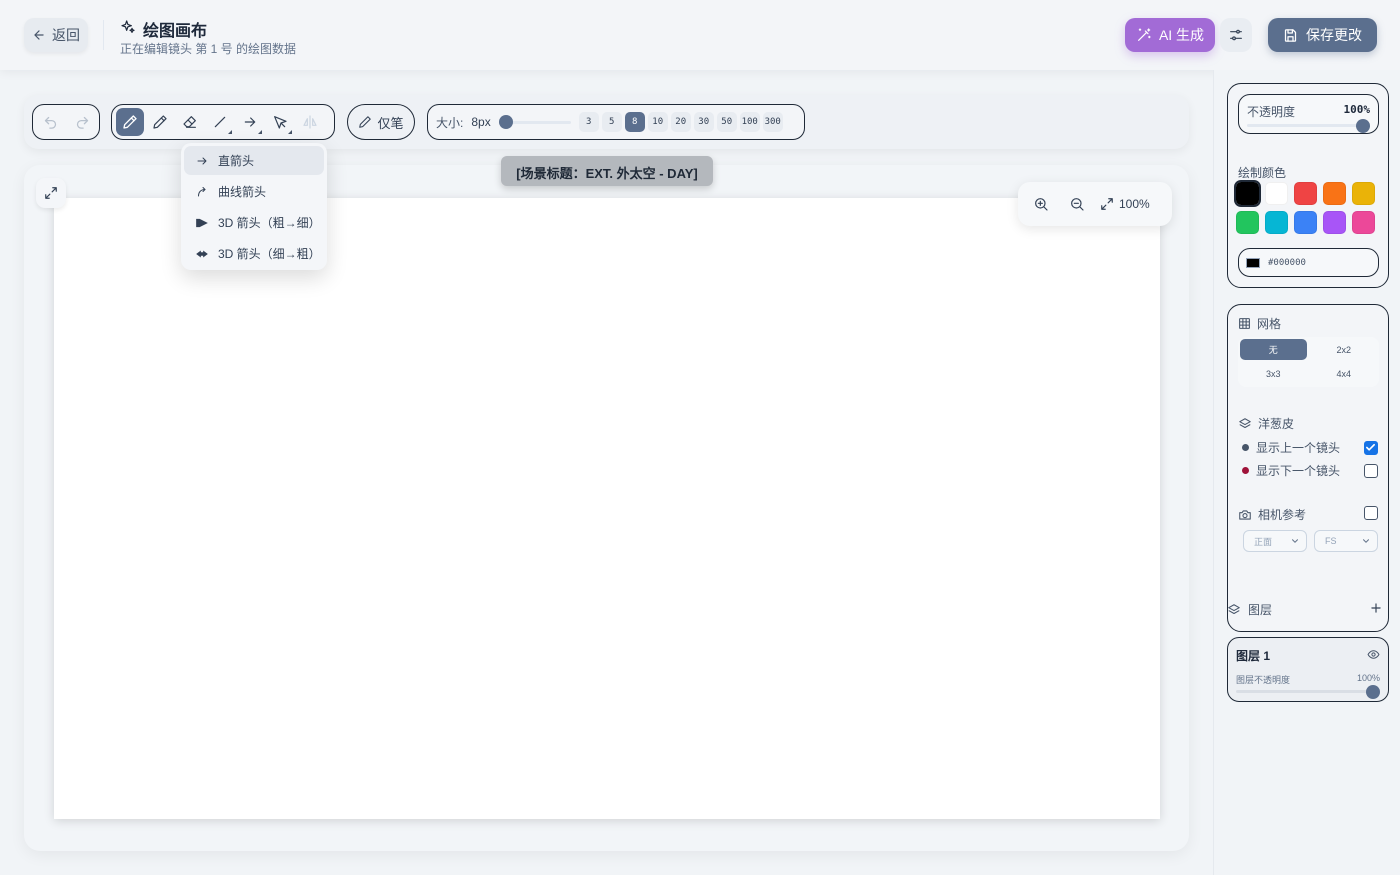 The image size is (1400, 875). I want to click on swatch-cyan, so click(1276, 222).